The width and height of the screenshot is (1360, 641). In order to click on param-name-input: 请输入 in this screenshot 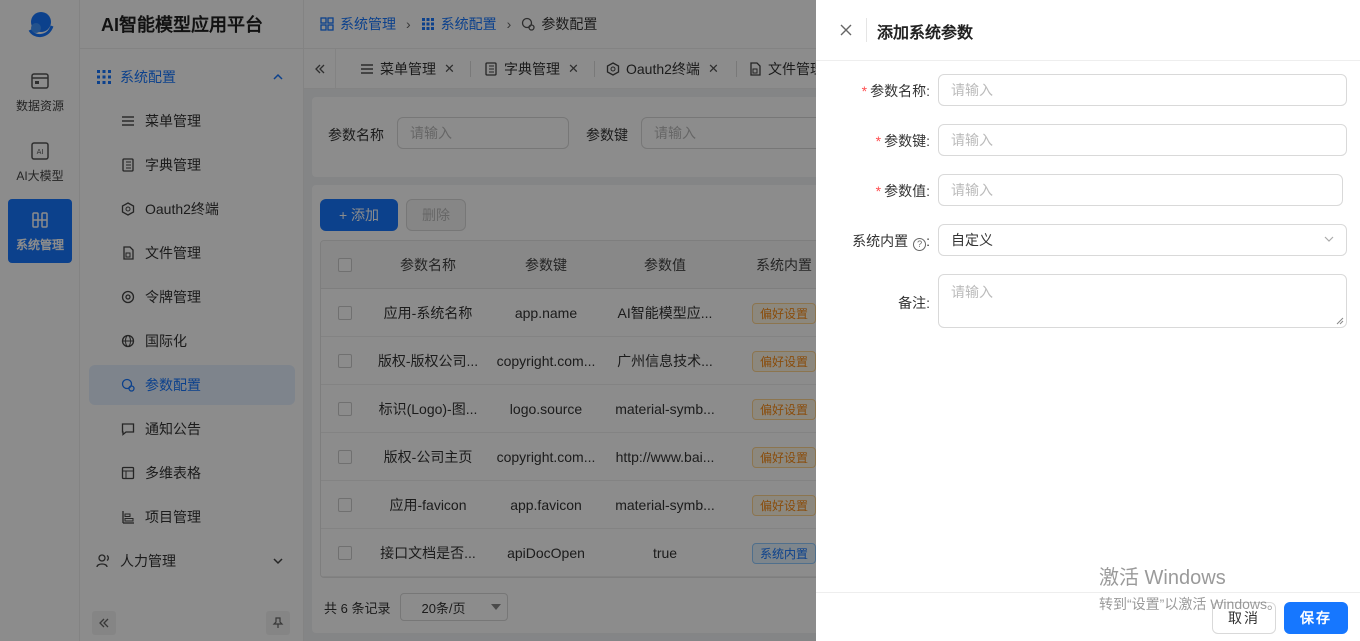, I will do `click(1142, 90)`.